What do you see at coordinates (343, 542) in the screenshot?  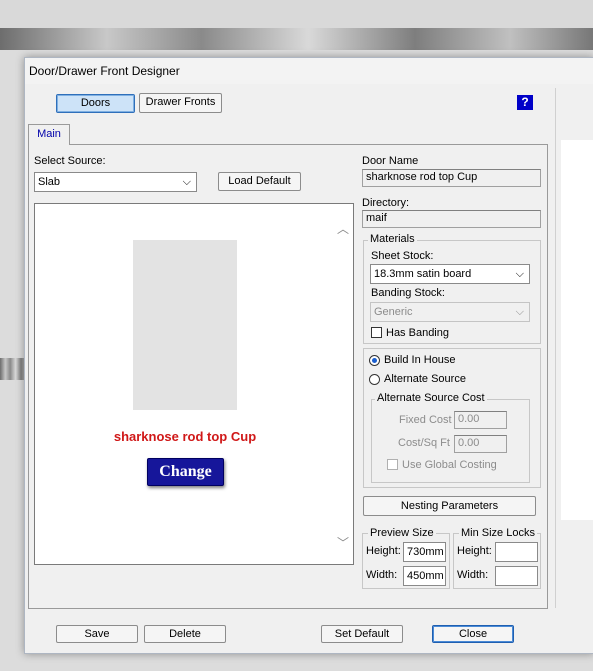 I see `scroll-down-icon: ﹀` at bounding box center [343, 542].